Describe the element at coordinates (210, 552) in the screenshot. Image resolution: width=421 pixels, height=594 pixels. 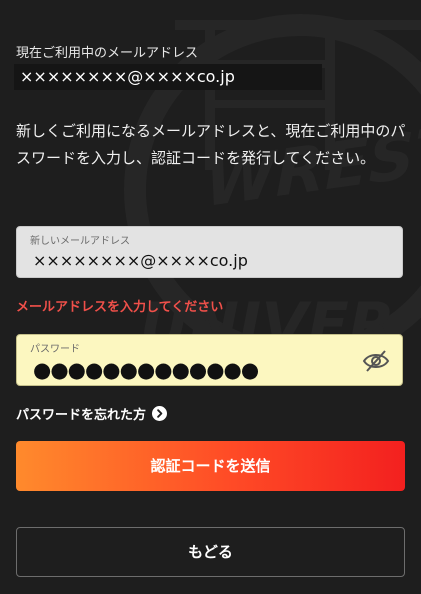
I see `back-button: もどる` at that location.